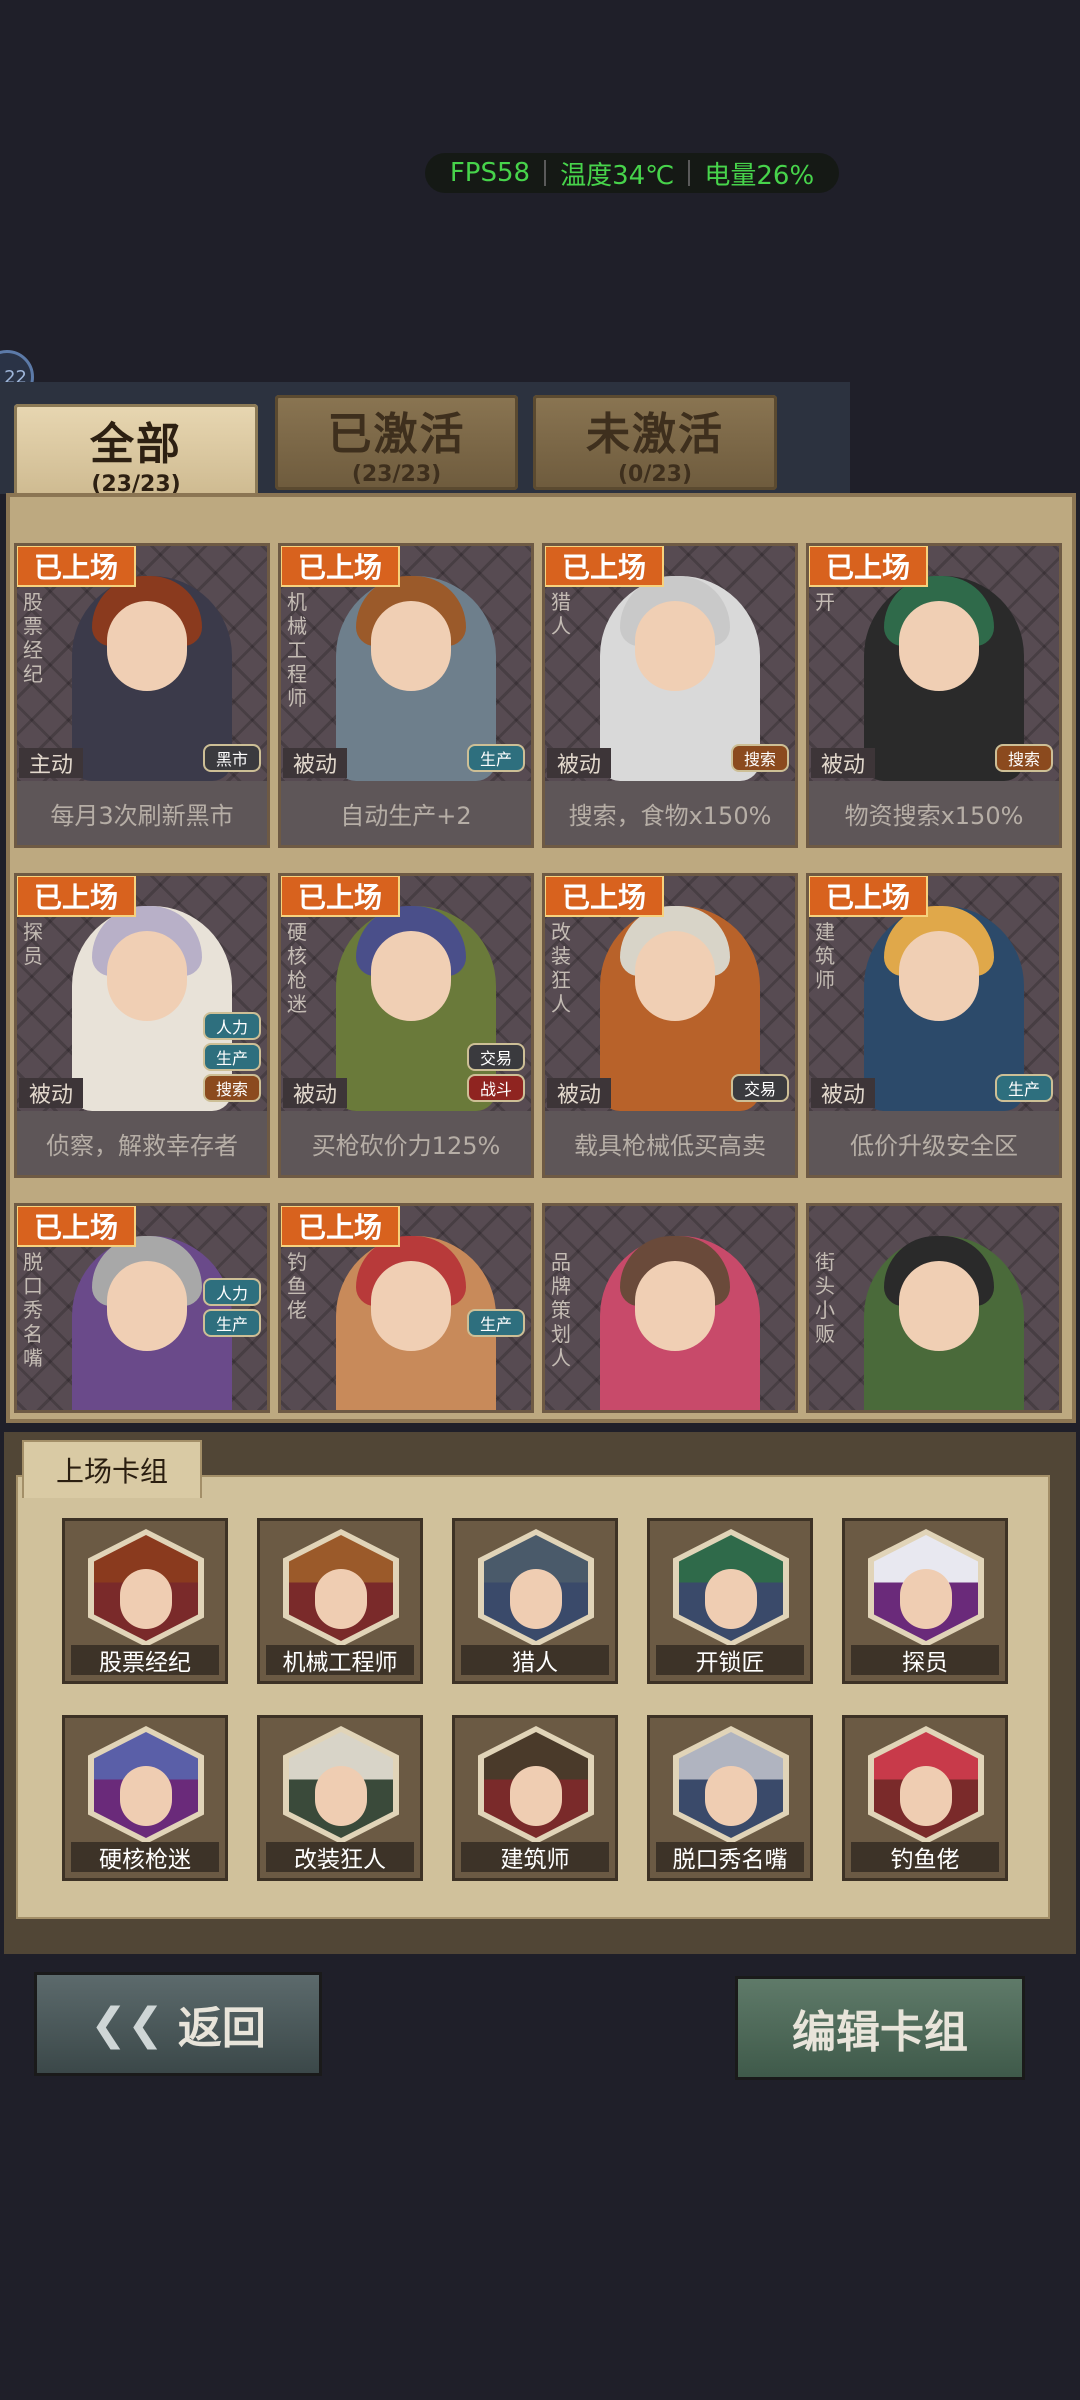 This screenshot has width=1080, height=2400. Describe the element at coordinates (880, 2028) in the screenshot. I see `edit-deck-button: 编辑卡组` at that location.